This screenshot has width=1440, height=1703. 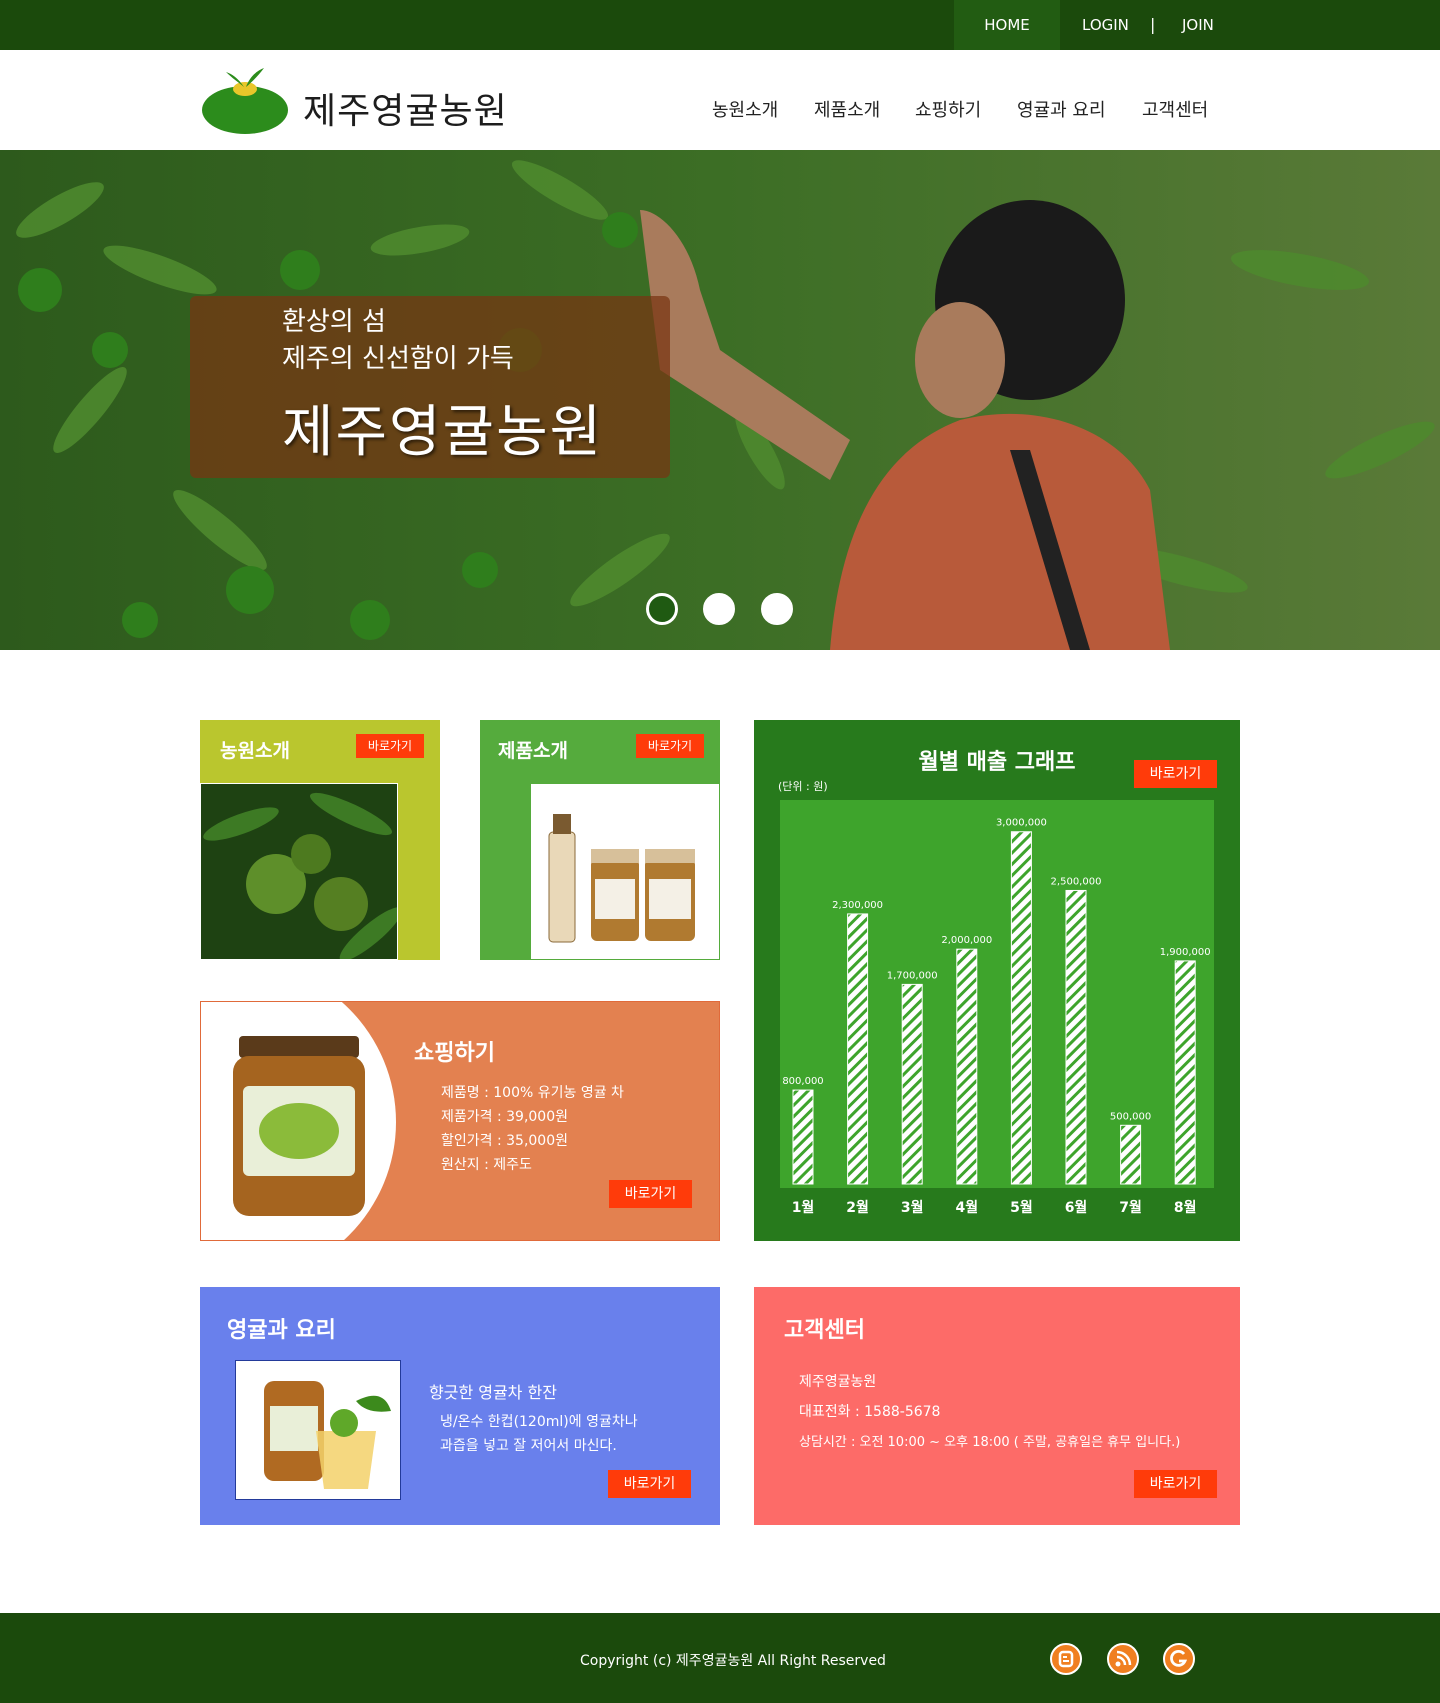 What do you see at coordinates (318, 1430) in the screenshot?
I see `recipe-image` at bounding box center [318, 1430].